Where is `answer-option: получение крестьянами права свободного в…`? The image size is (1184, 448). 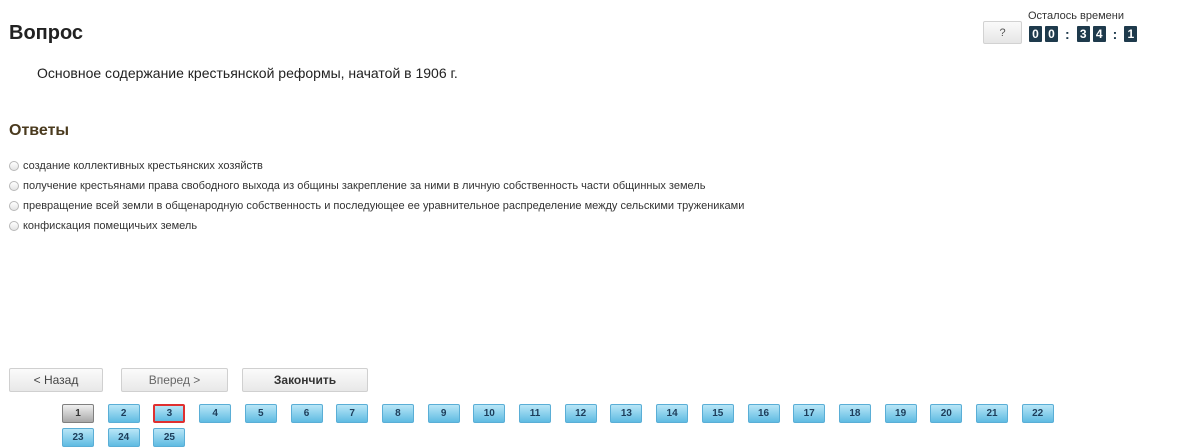
answer-option: получение крестьянами права свободного в… is located at coordinates (376, 186).